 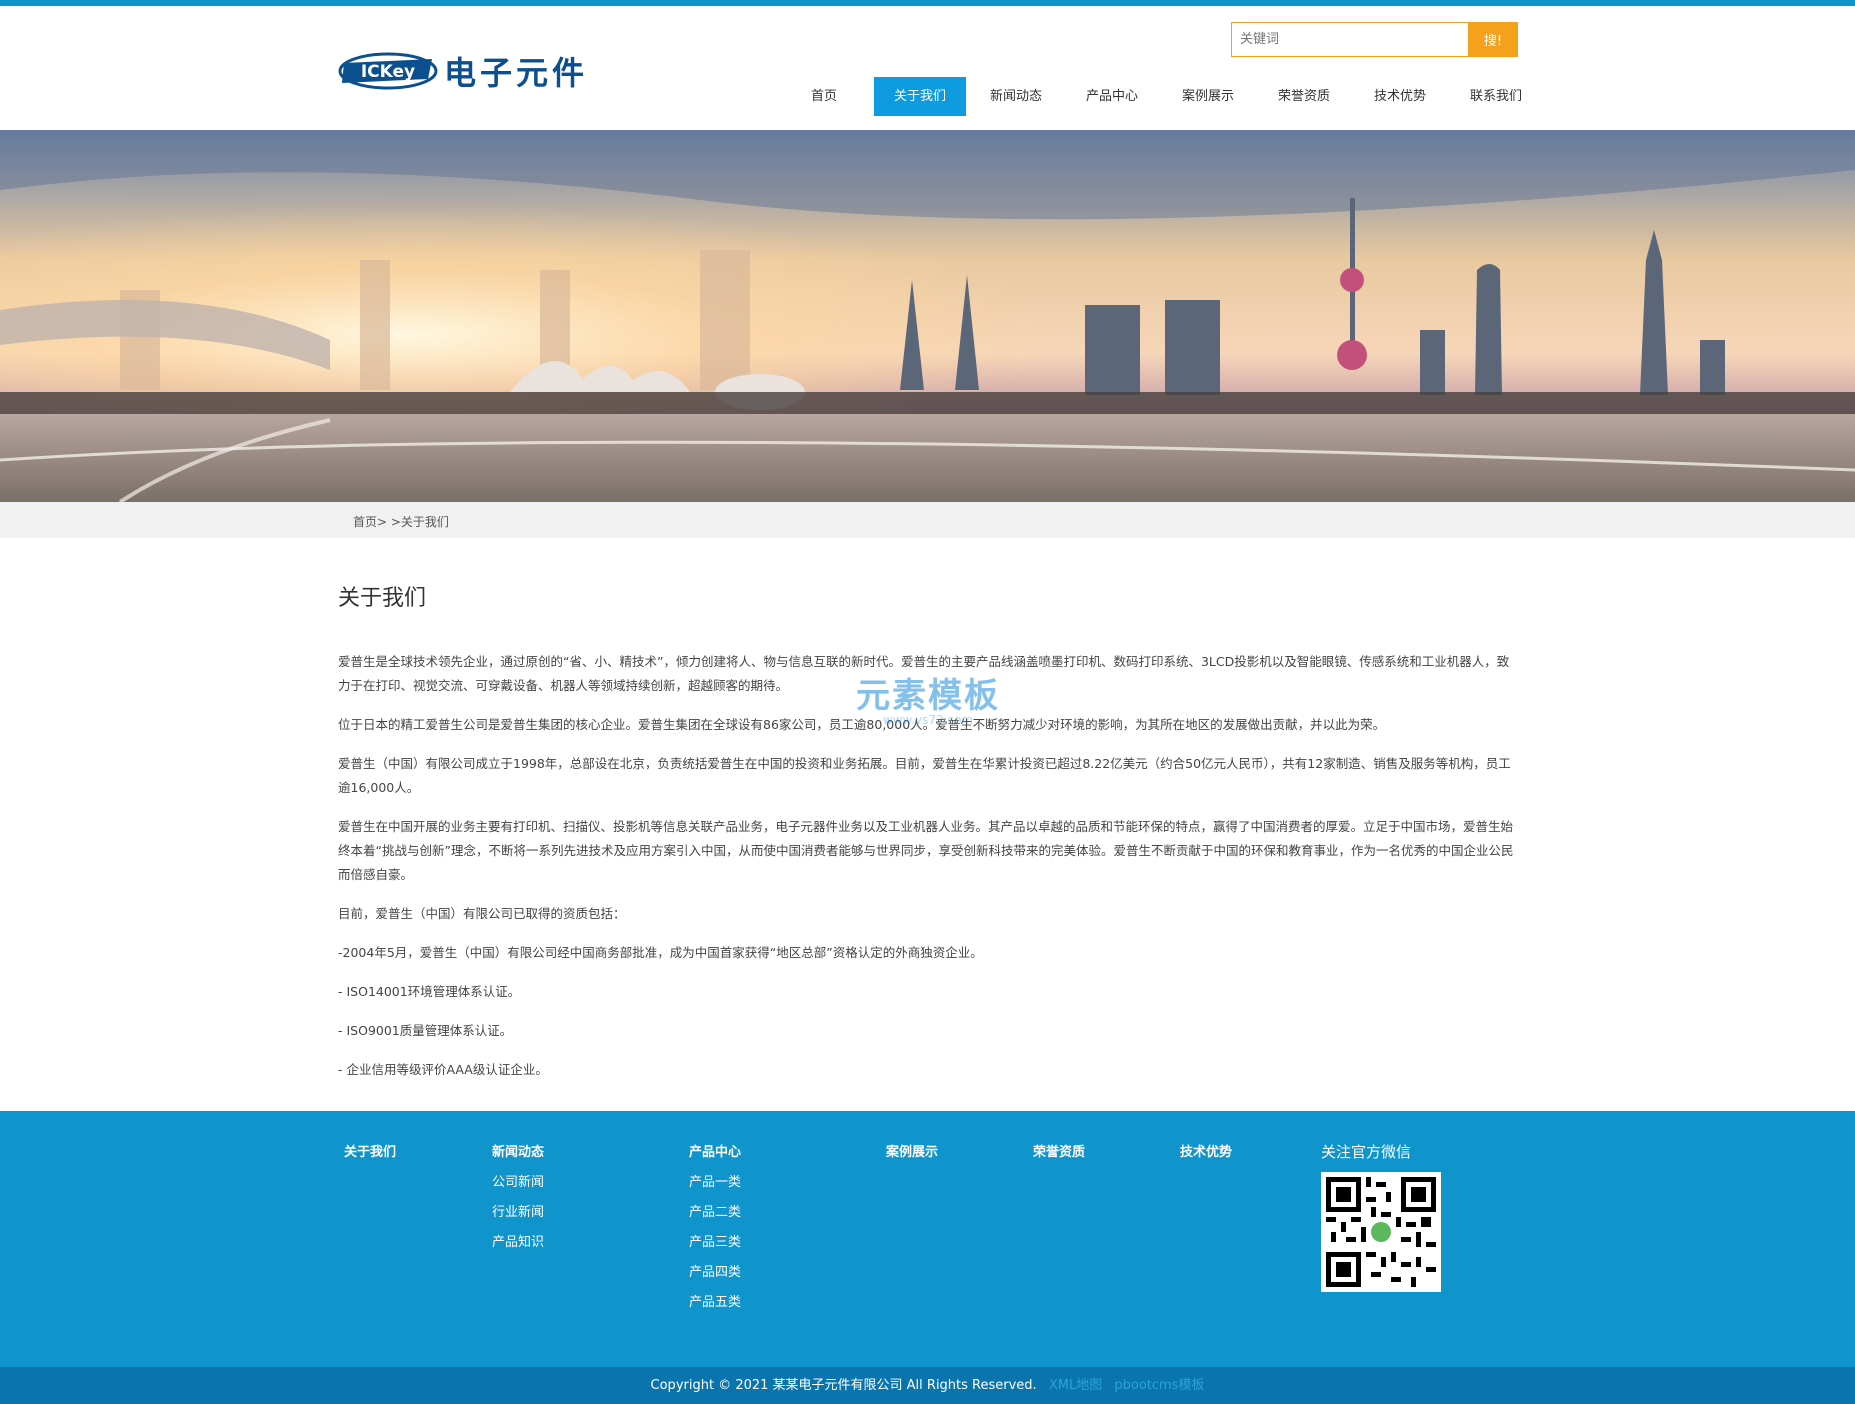 I want to click on footer-link: 产品四类, so click(x=715, y=1273).